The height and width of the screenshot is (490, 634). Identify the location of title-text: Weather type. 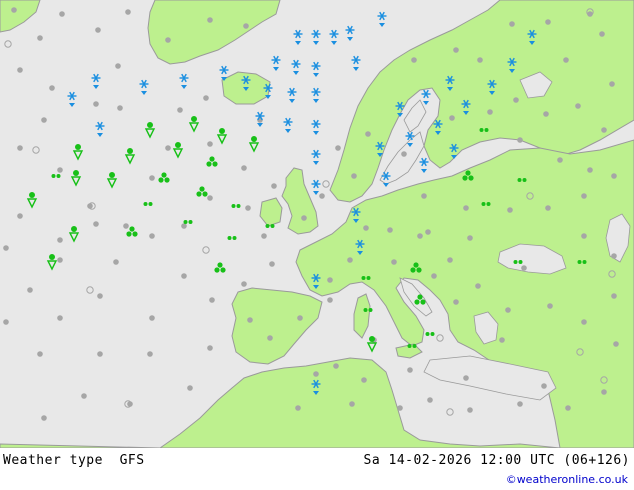
(53, 460).